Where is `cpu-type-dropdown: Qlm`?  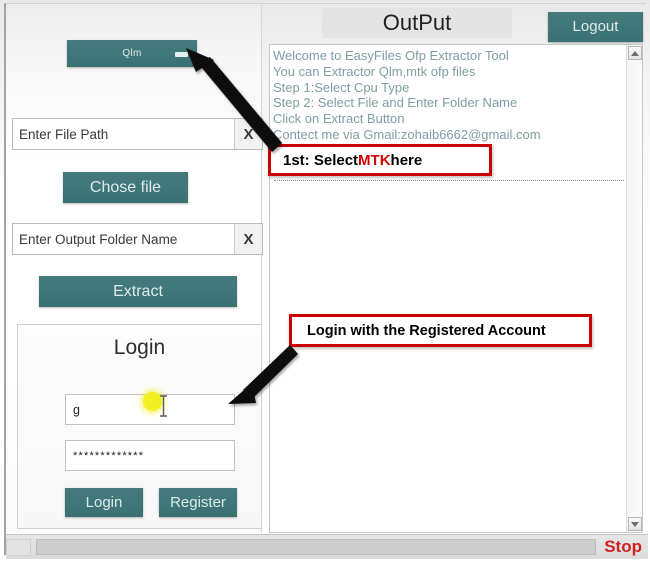
cpu-type-dropdown: Qlm is located at coordinates (132, 53).